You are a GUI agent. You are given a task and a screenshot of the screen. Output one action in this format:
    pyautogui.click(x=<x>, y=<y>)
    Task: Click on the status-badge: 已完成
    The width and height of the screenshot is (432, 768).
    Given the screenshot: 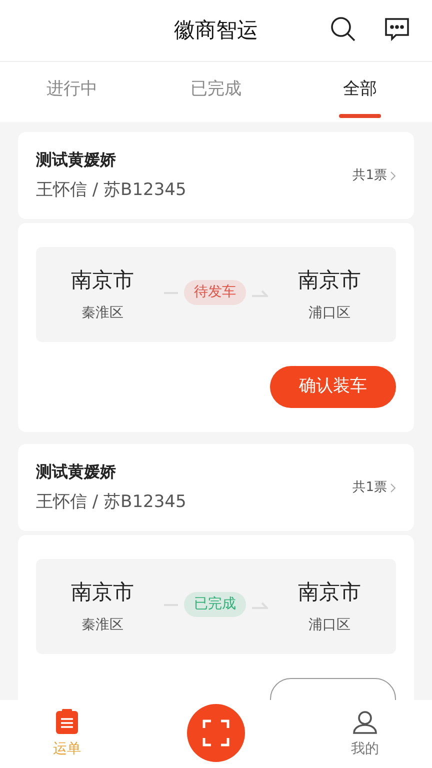 What is the action you would take?
    pyautogui.click(x=215, y=604)
    